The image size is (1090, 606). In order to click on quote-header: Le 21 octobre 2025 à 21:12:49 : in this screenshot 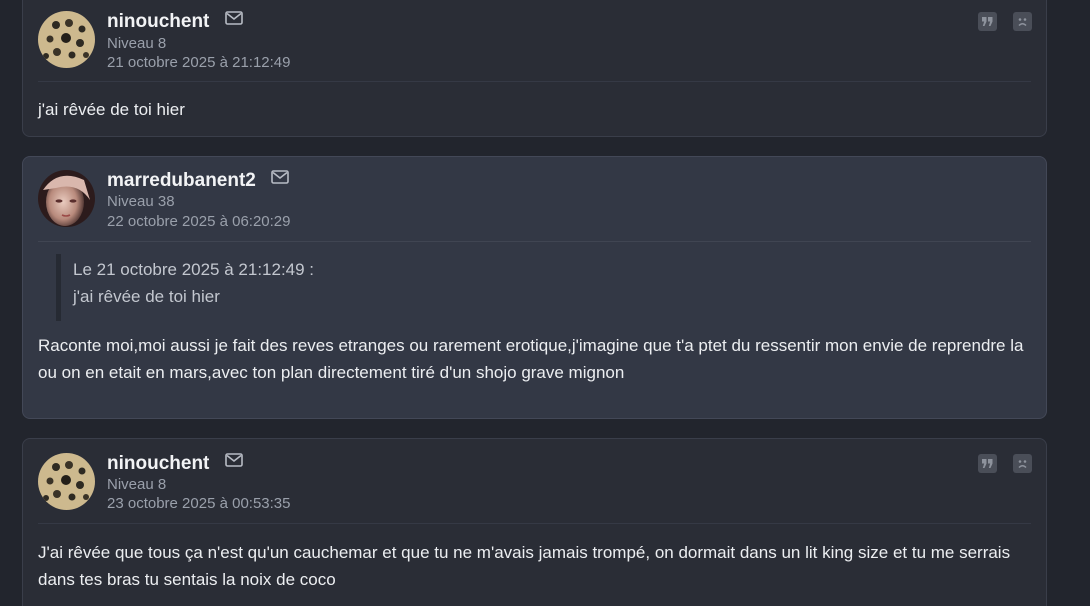, I will do `click(194, 269)`.